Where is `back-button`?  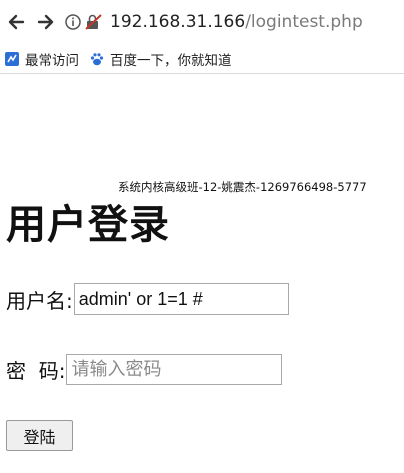 back-button is located at coordinates (16, 22).